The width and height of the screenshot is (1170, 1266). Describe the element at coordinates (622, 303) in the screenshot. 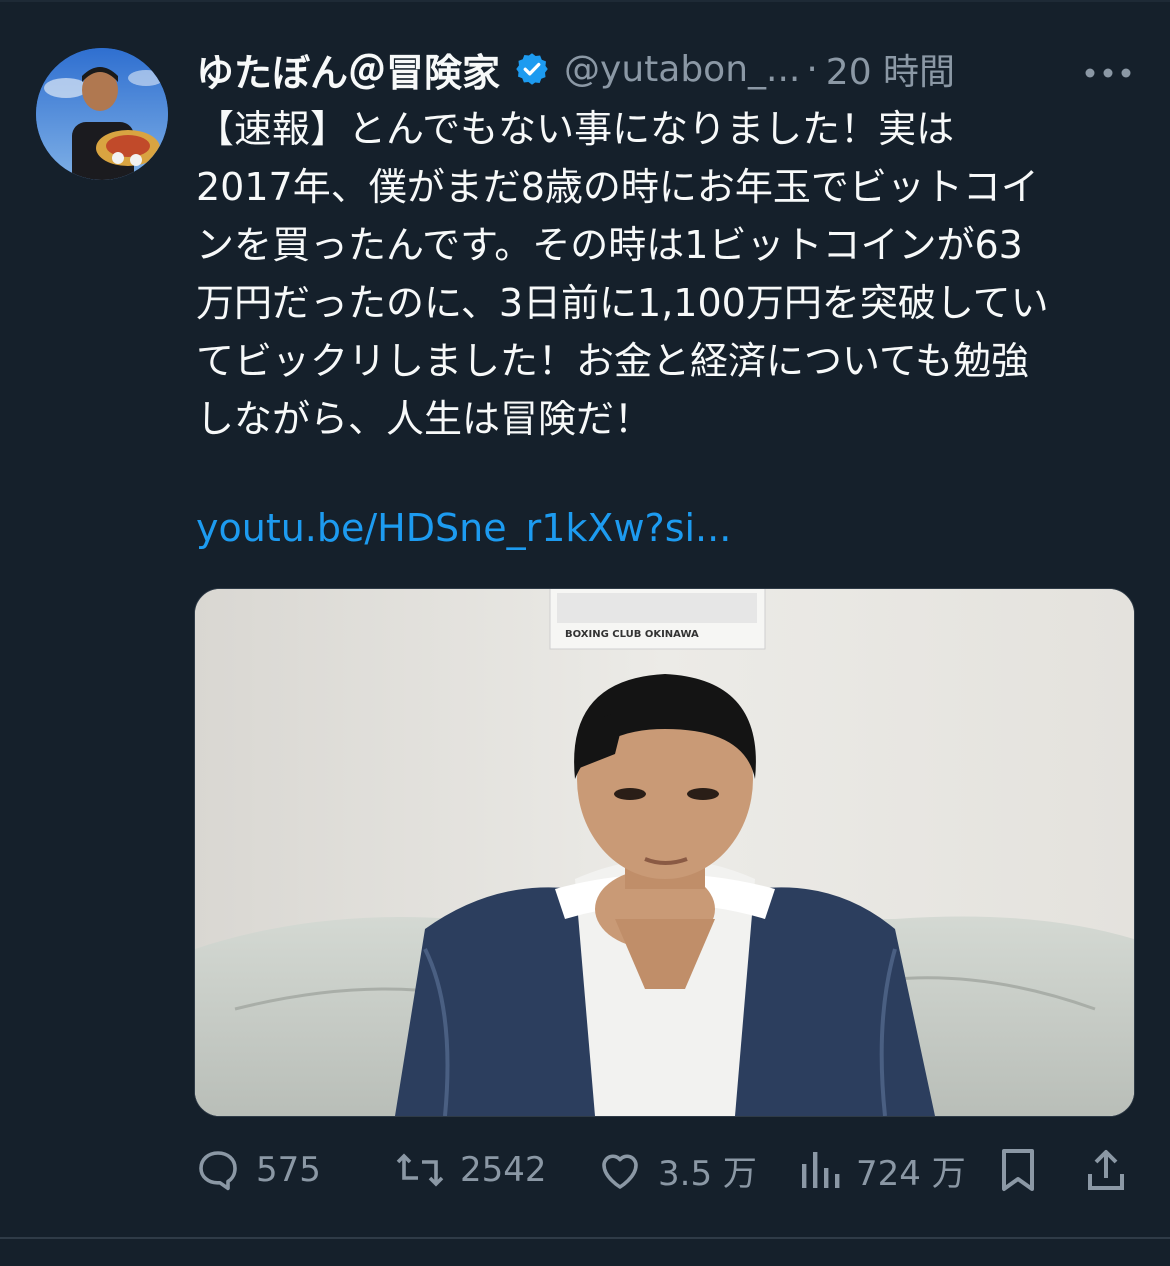

I see `tweet-text-line: 万円だったのに、3日前に1,100万円を突破してい` at that location.